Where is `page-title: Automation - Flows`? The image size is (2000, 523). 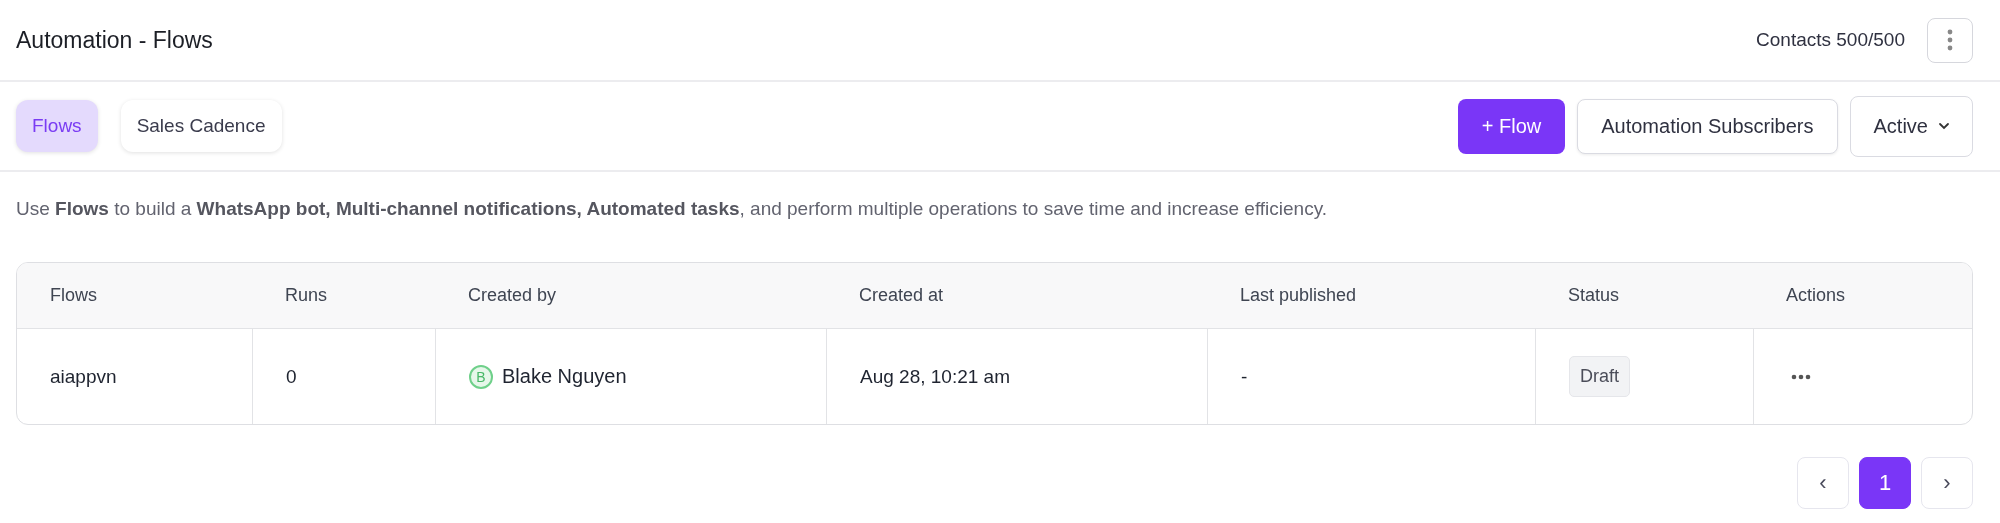
page-title: Automation - Flows is located at coordinates (114, 40).